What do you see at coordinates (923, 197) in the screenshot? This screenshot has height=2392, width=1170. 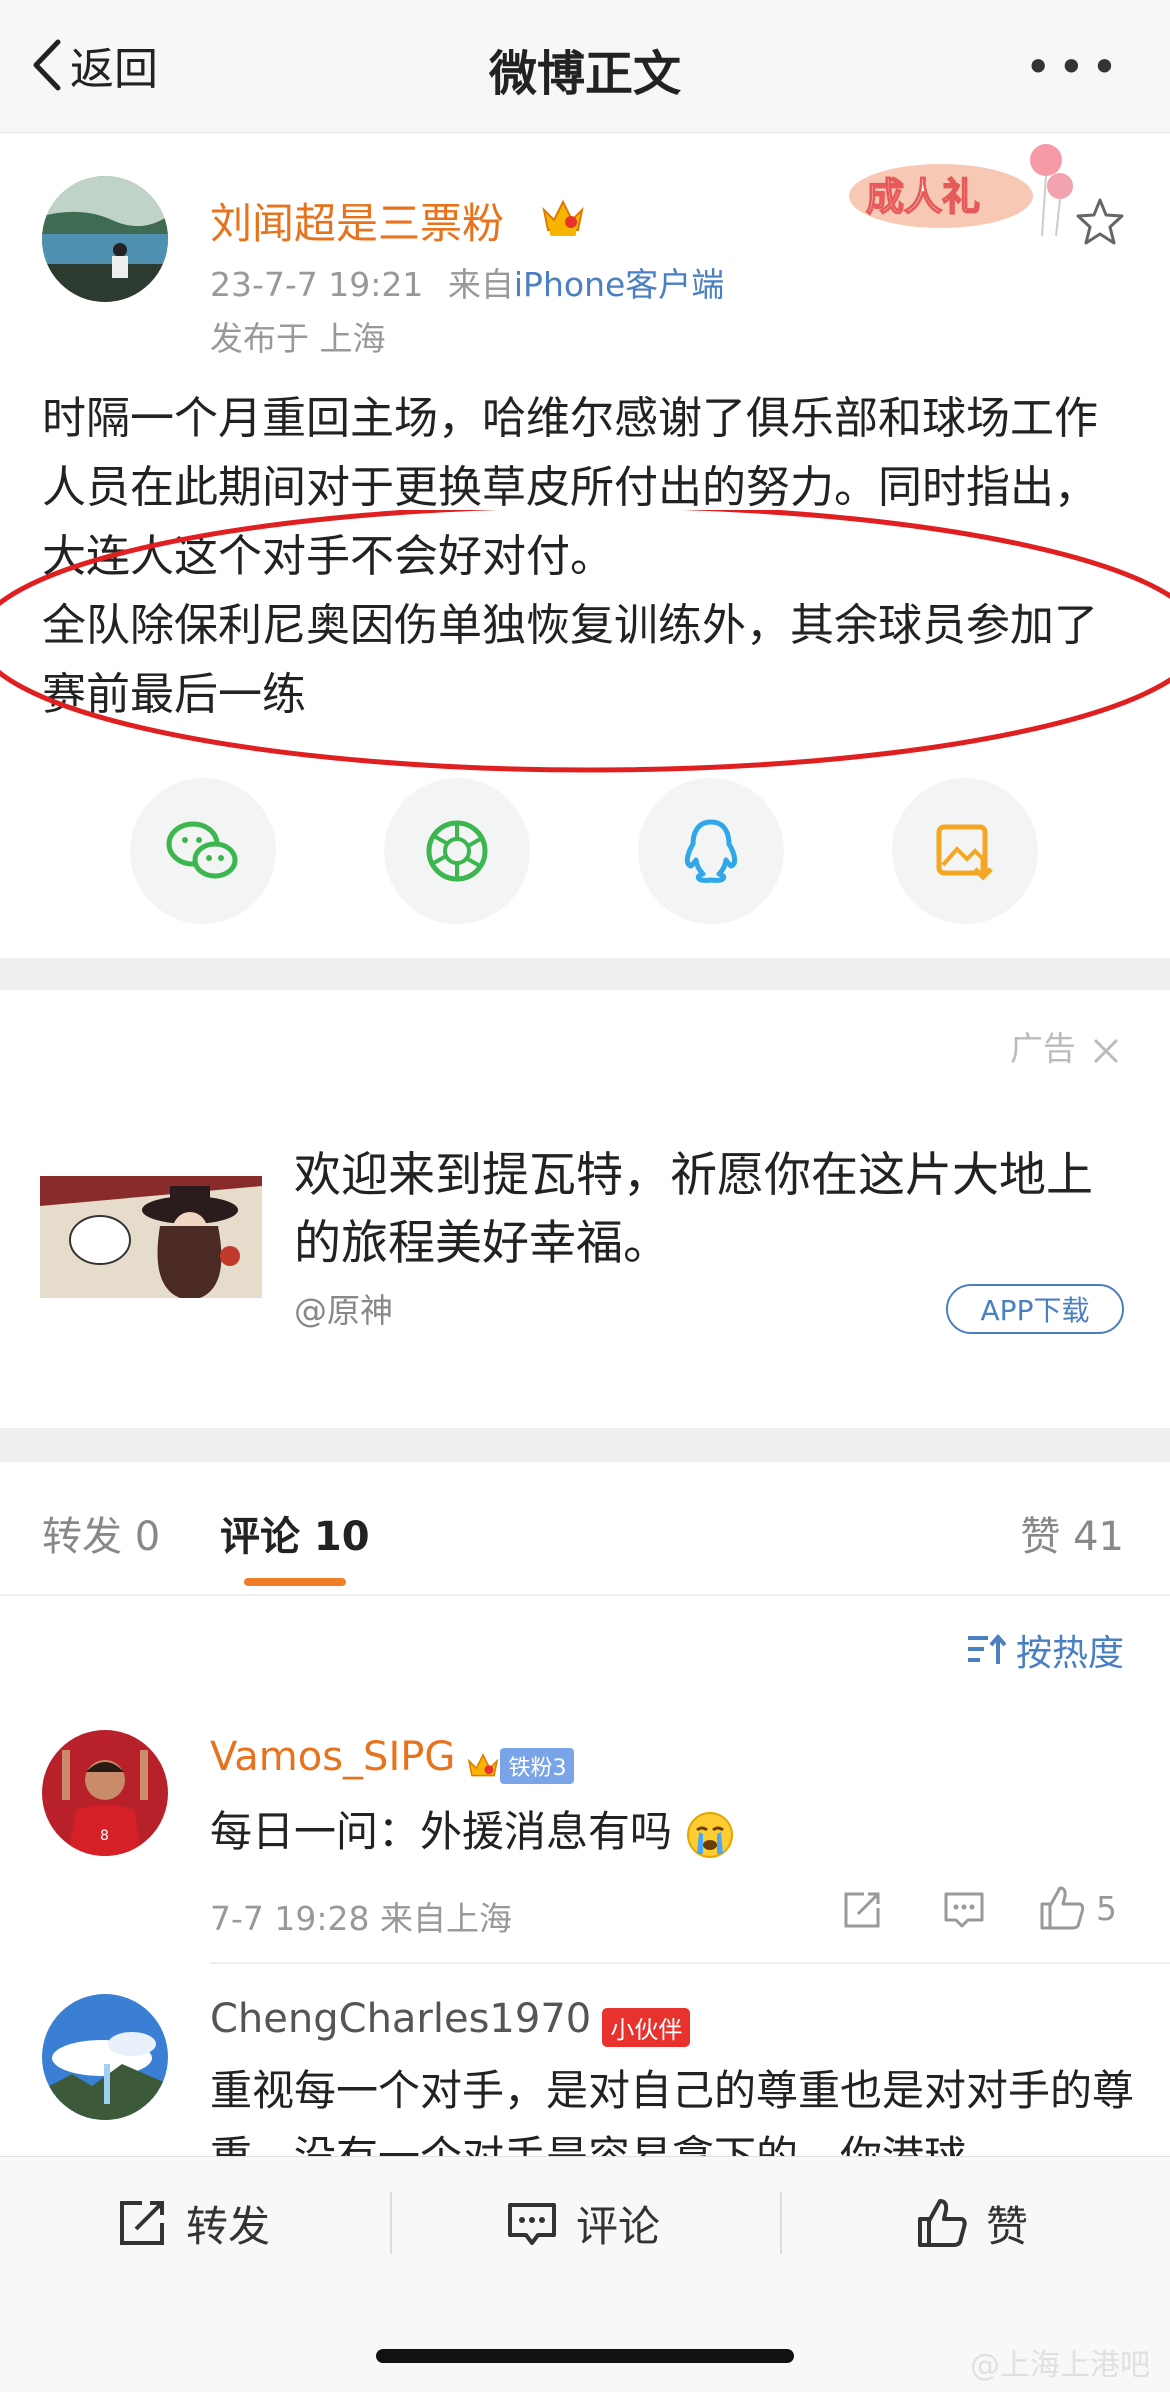 I see `badge-text: 成人礼` at bounding box center [923, 197].